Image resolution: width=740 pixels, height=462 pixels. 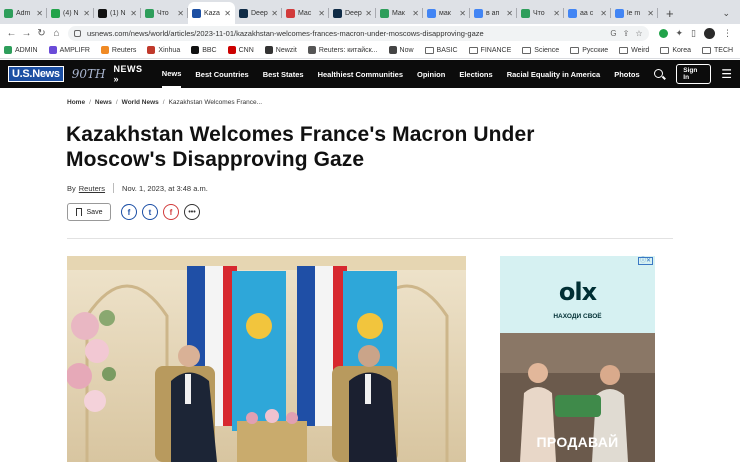 I want to click on bookmark-item: Newzit, so click(x=280, y=50).